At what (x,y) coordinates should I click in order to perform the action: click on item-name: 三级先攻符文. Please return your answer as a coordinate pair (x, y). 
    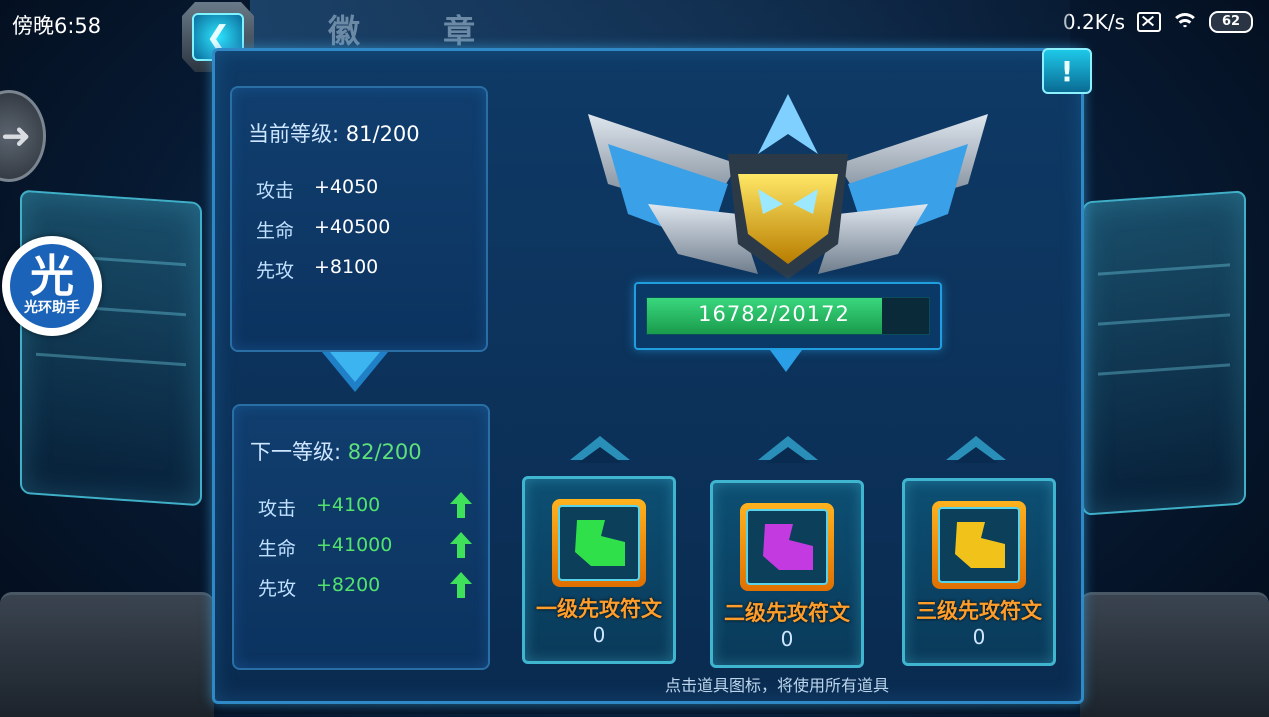
    Looking at the image, I should click on (979, 611).